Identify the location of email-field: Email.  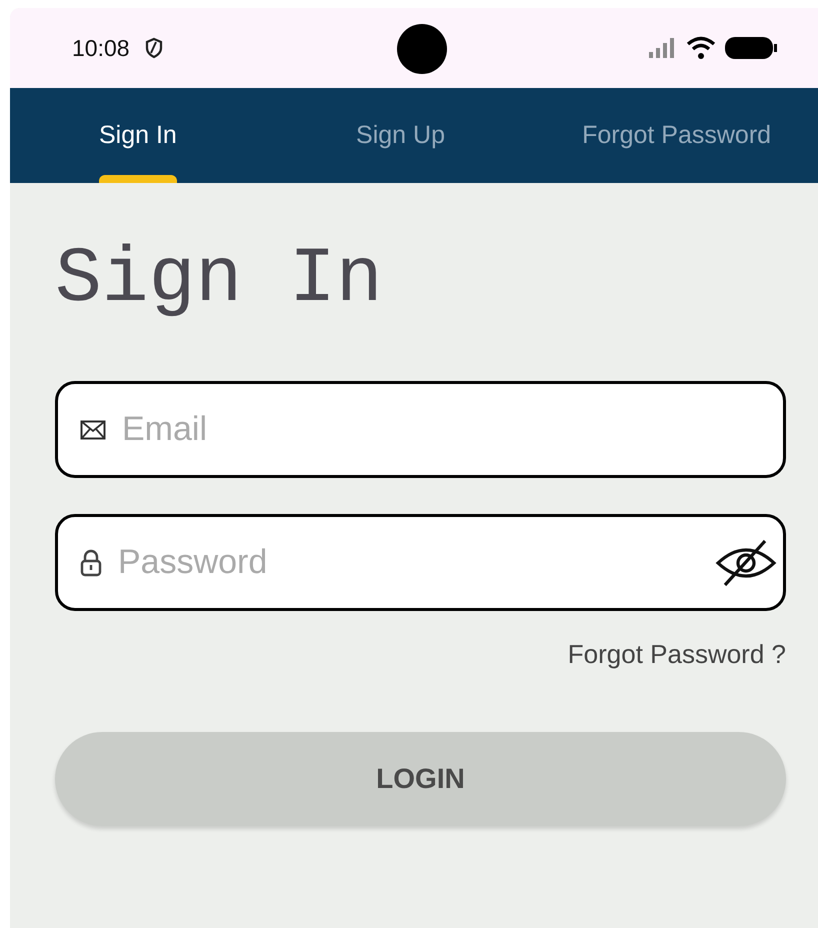
(420, 429).